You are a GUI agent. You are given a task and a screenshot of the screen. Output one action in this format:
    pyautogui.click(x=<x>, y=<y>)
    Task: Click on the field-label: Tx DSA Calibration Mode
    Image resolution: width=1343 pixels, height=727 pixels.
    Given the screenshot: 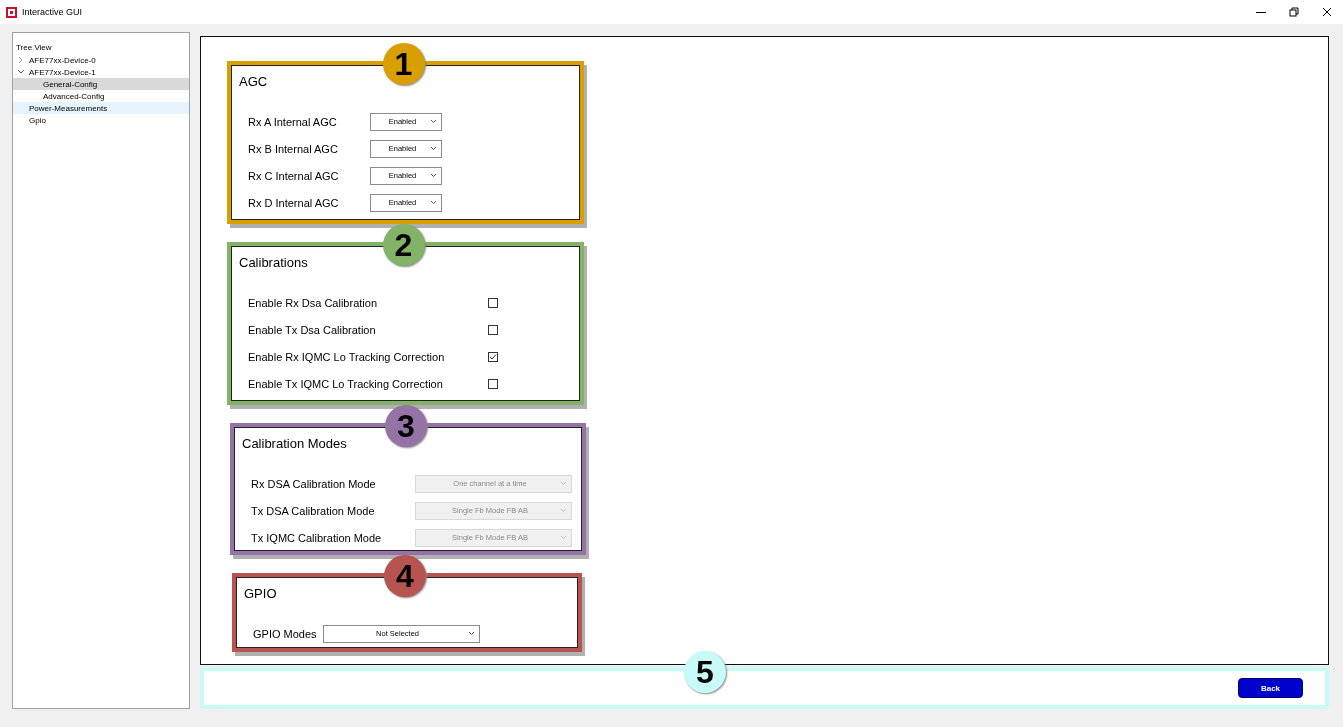 What is the action you would take?
    pyautogui.click(x=313, y=510)
    